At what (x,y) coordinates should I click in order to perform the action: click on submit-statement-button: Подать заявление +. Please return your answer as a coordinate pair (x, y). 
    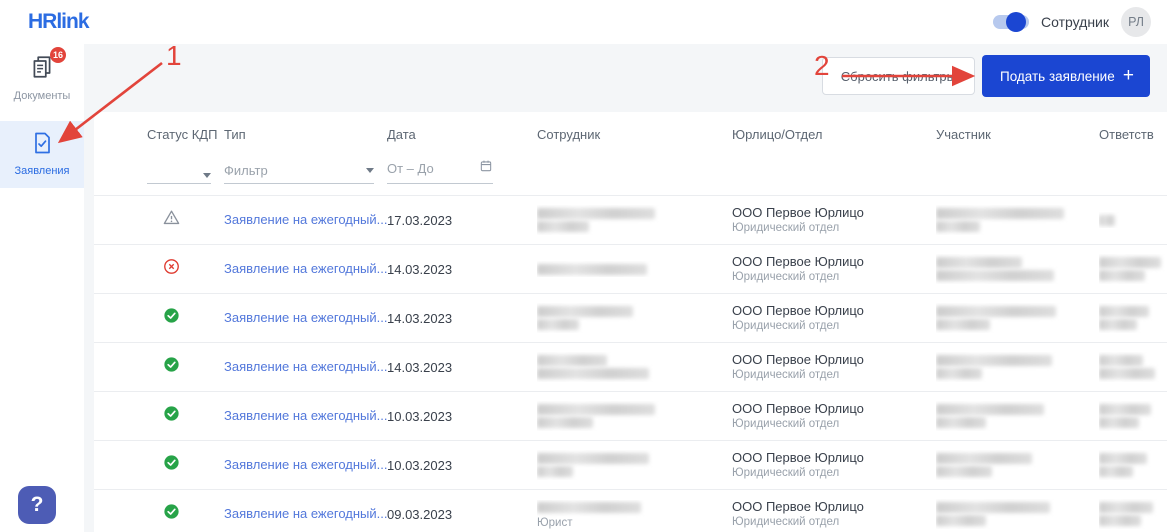
    Looking at the image, I should click on (1066, 76).